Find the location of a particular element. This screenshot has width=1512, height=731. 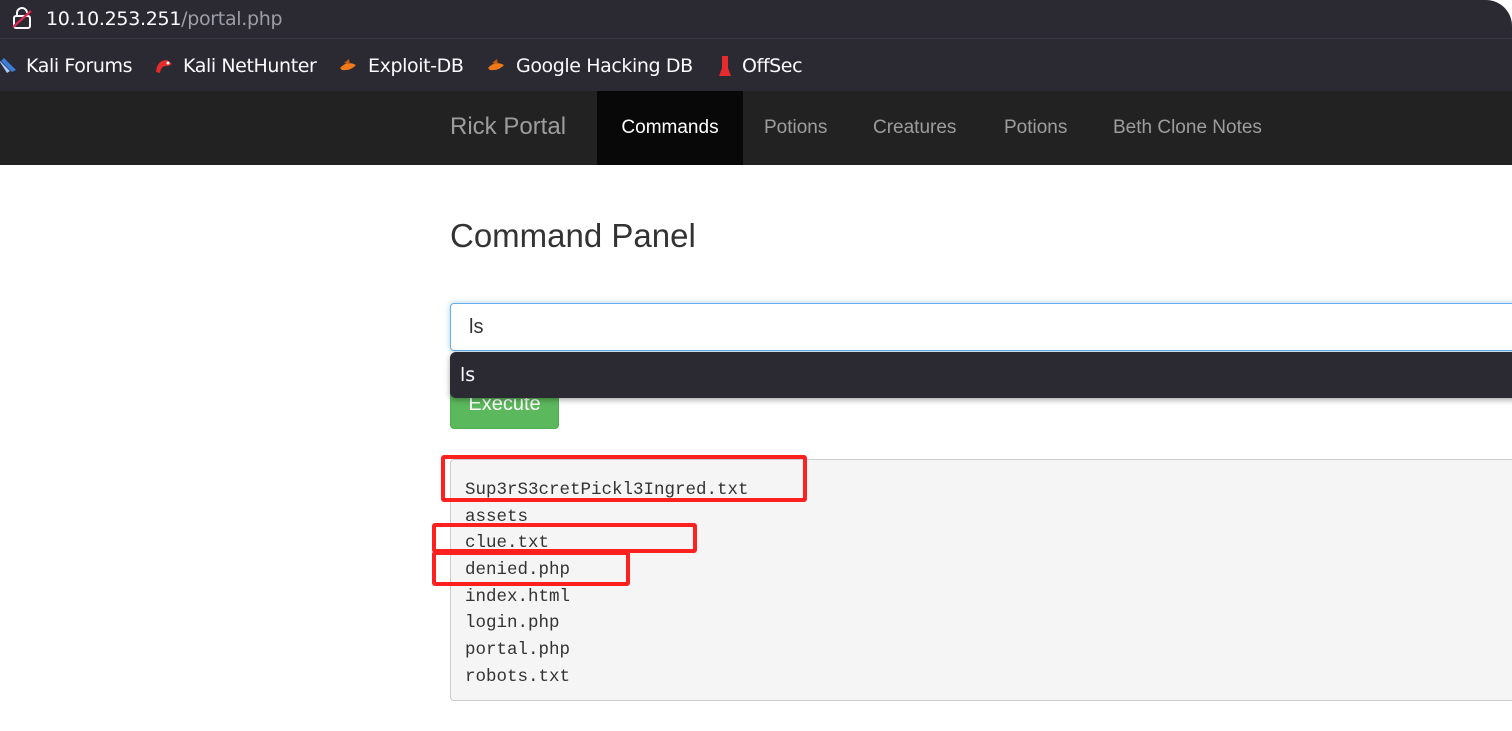

exploit-db-icon is located at coordinates (348, 65).